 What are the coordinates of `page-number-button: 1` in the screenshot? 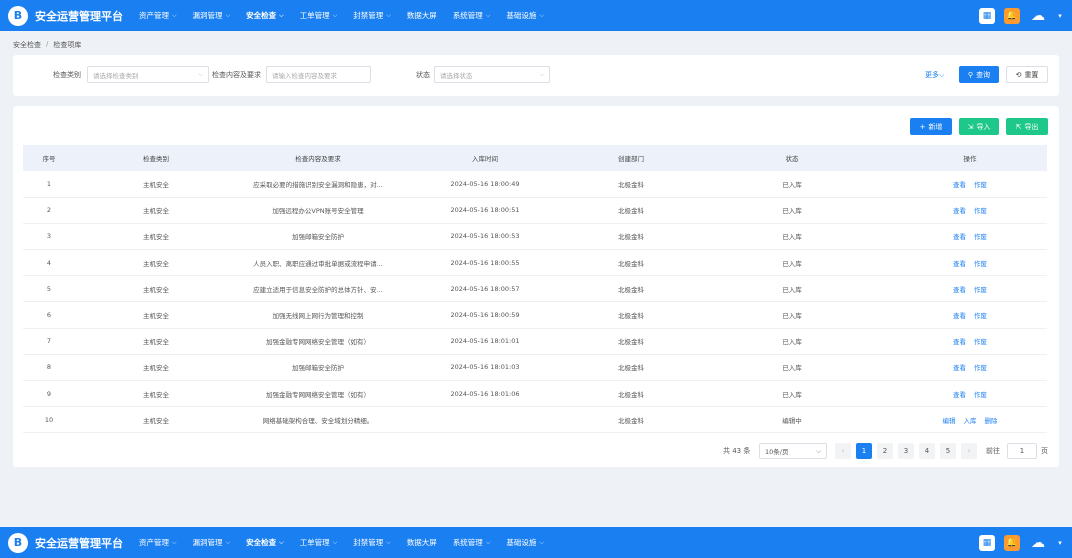 It's located at (864, 451).